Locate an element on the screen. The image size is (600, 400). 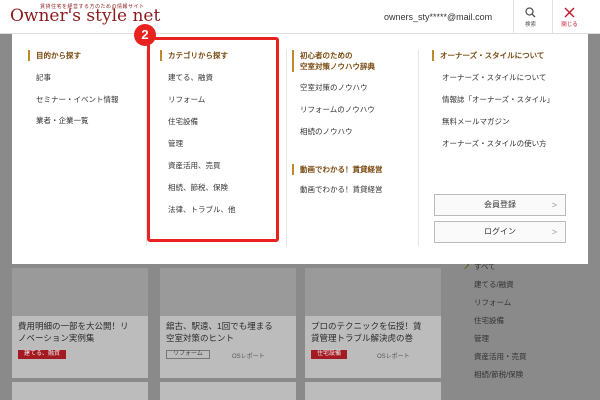
close-label: 閉じる is located at coordinates (569, 24).